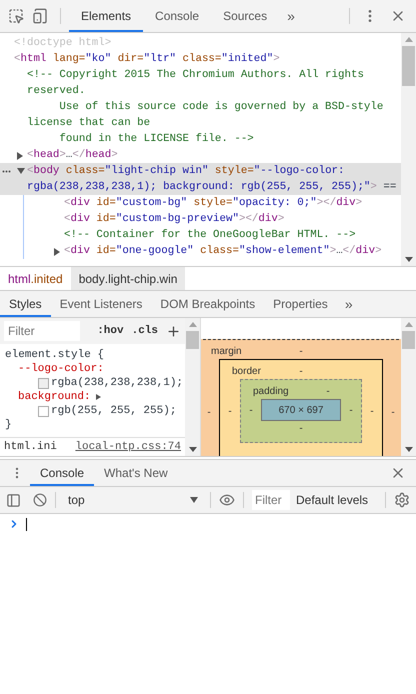 This screenshot has width=416, height=694. Describe the element at coordinates (117, 383) in the screenshot. I see `property-value: rgba(238,238,238,1);` at that location.